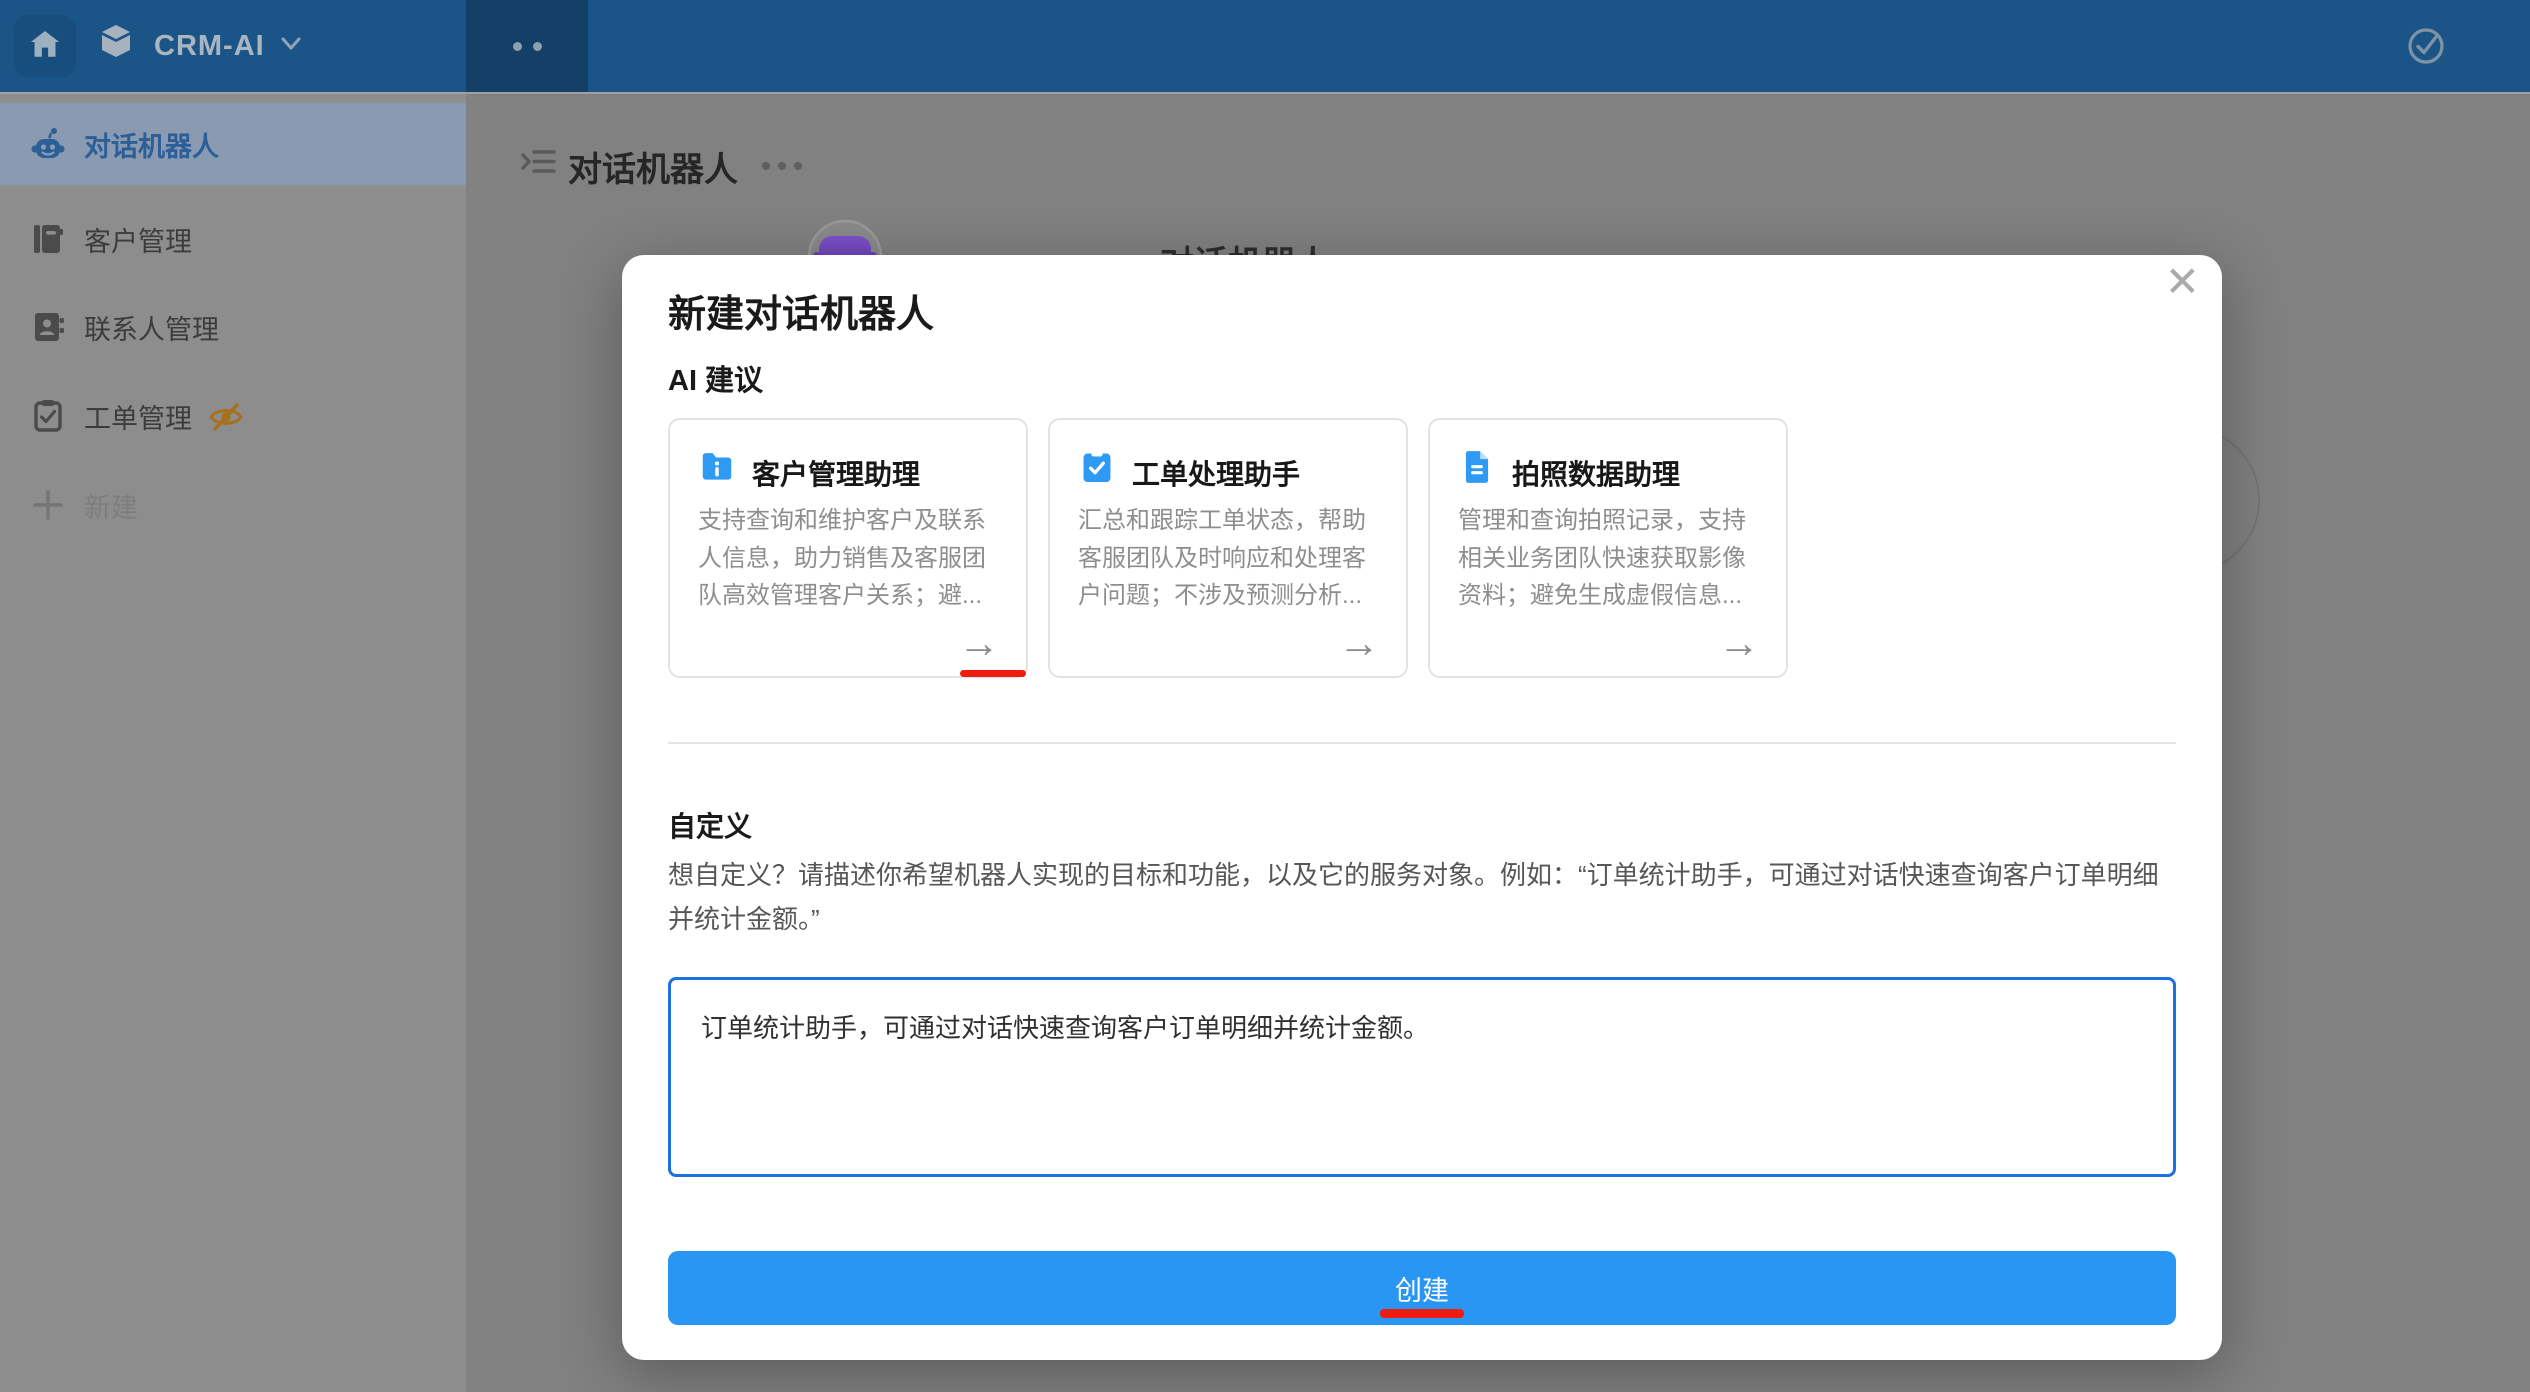  What do you see at coordinates (836, 474) in the screenshot?
I see `card-title: 客户管理助理` at bounding box center [836, 474].